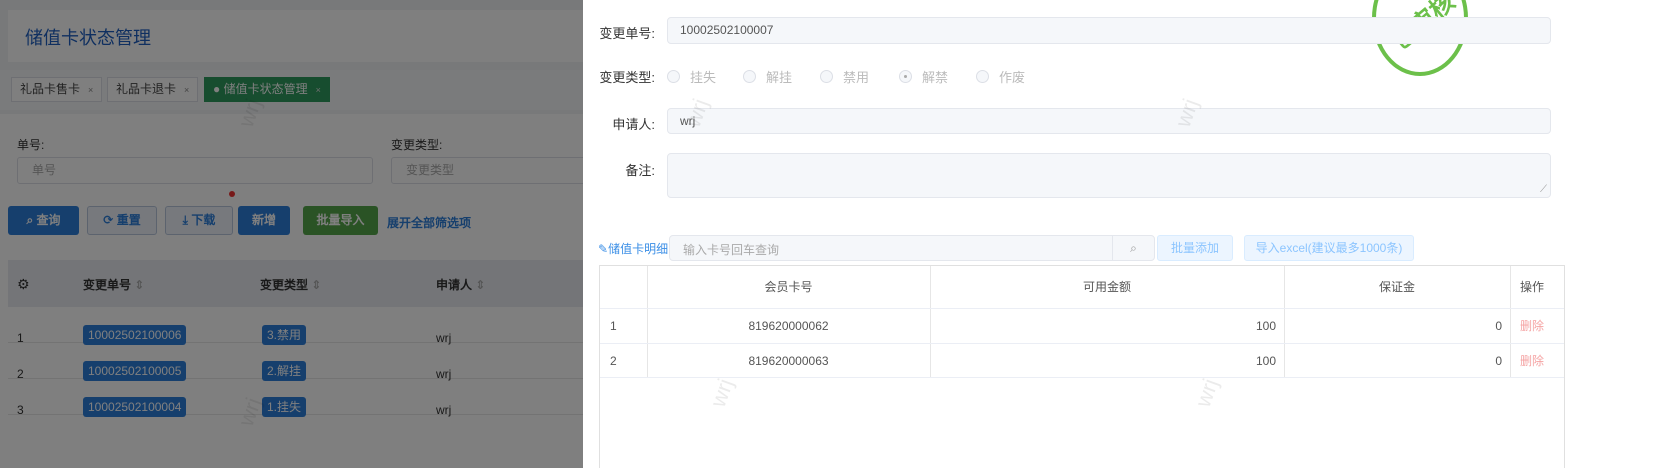  I want to click on row-index: 1, so click(613, 326).